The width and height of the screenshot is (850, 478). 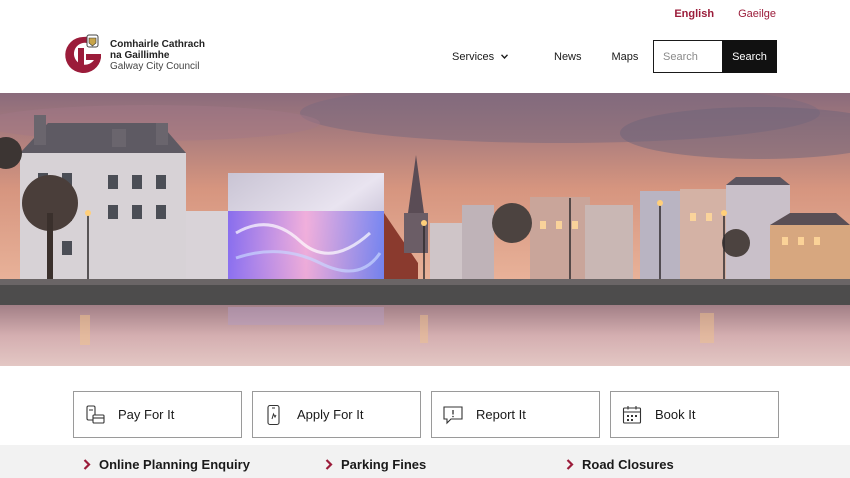 What do you see at coordinates (330, 414) in the screenshot?
I see `quick-link-apply-label: Apply For It` at bounding box center [330, 414].